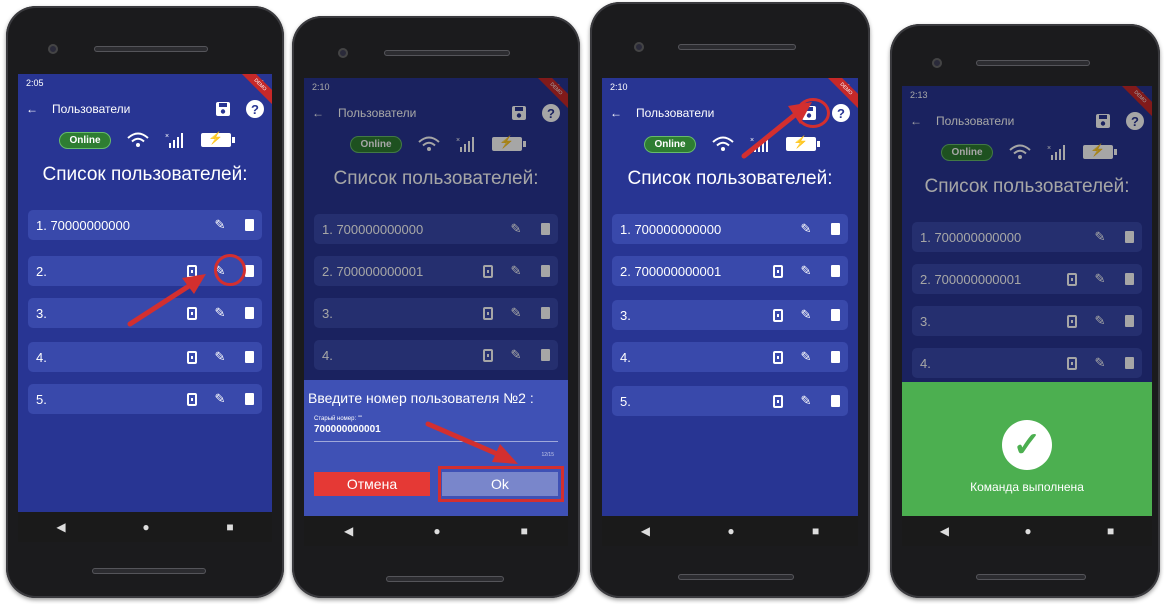  What do you see at coordinates (625, 315) in the screenshot?
I see `user-label: 3.` at bounding box center [625, 315].